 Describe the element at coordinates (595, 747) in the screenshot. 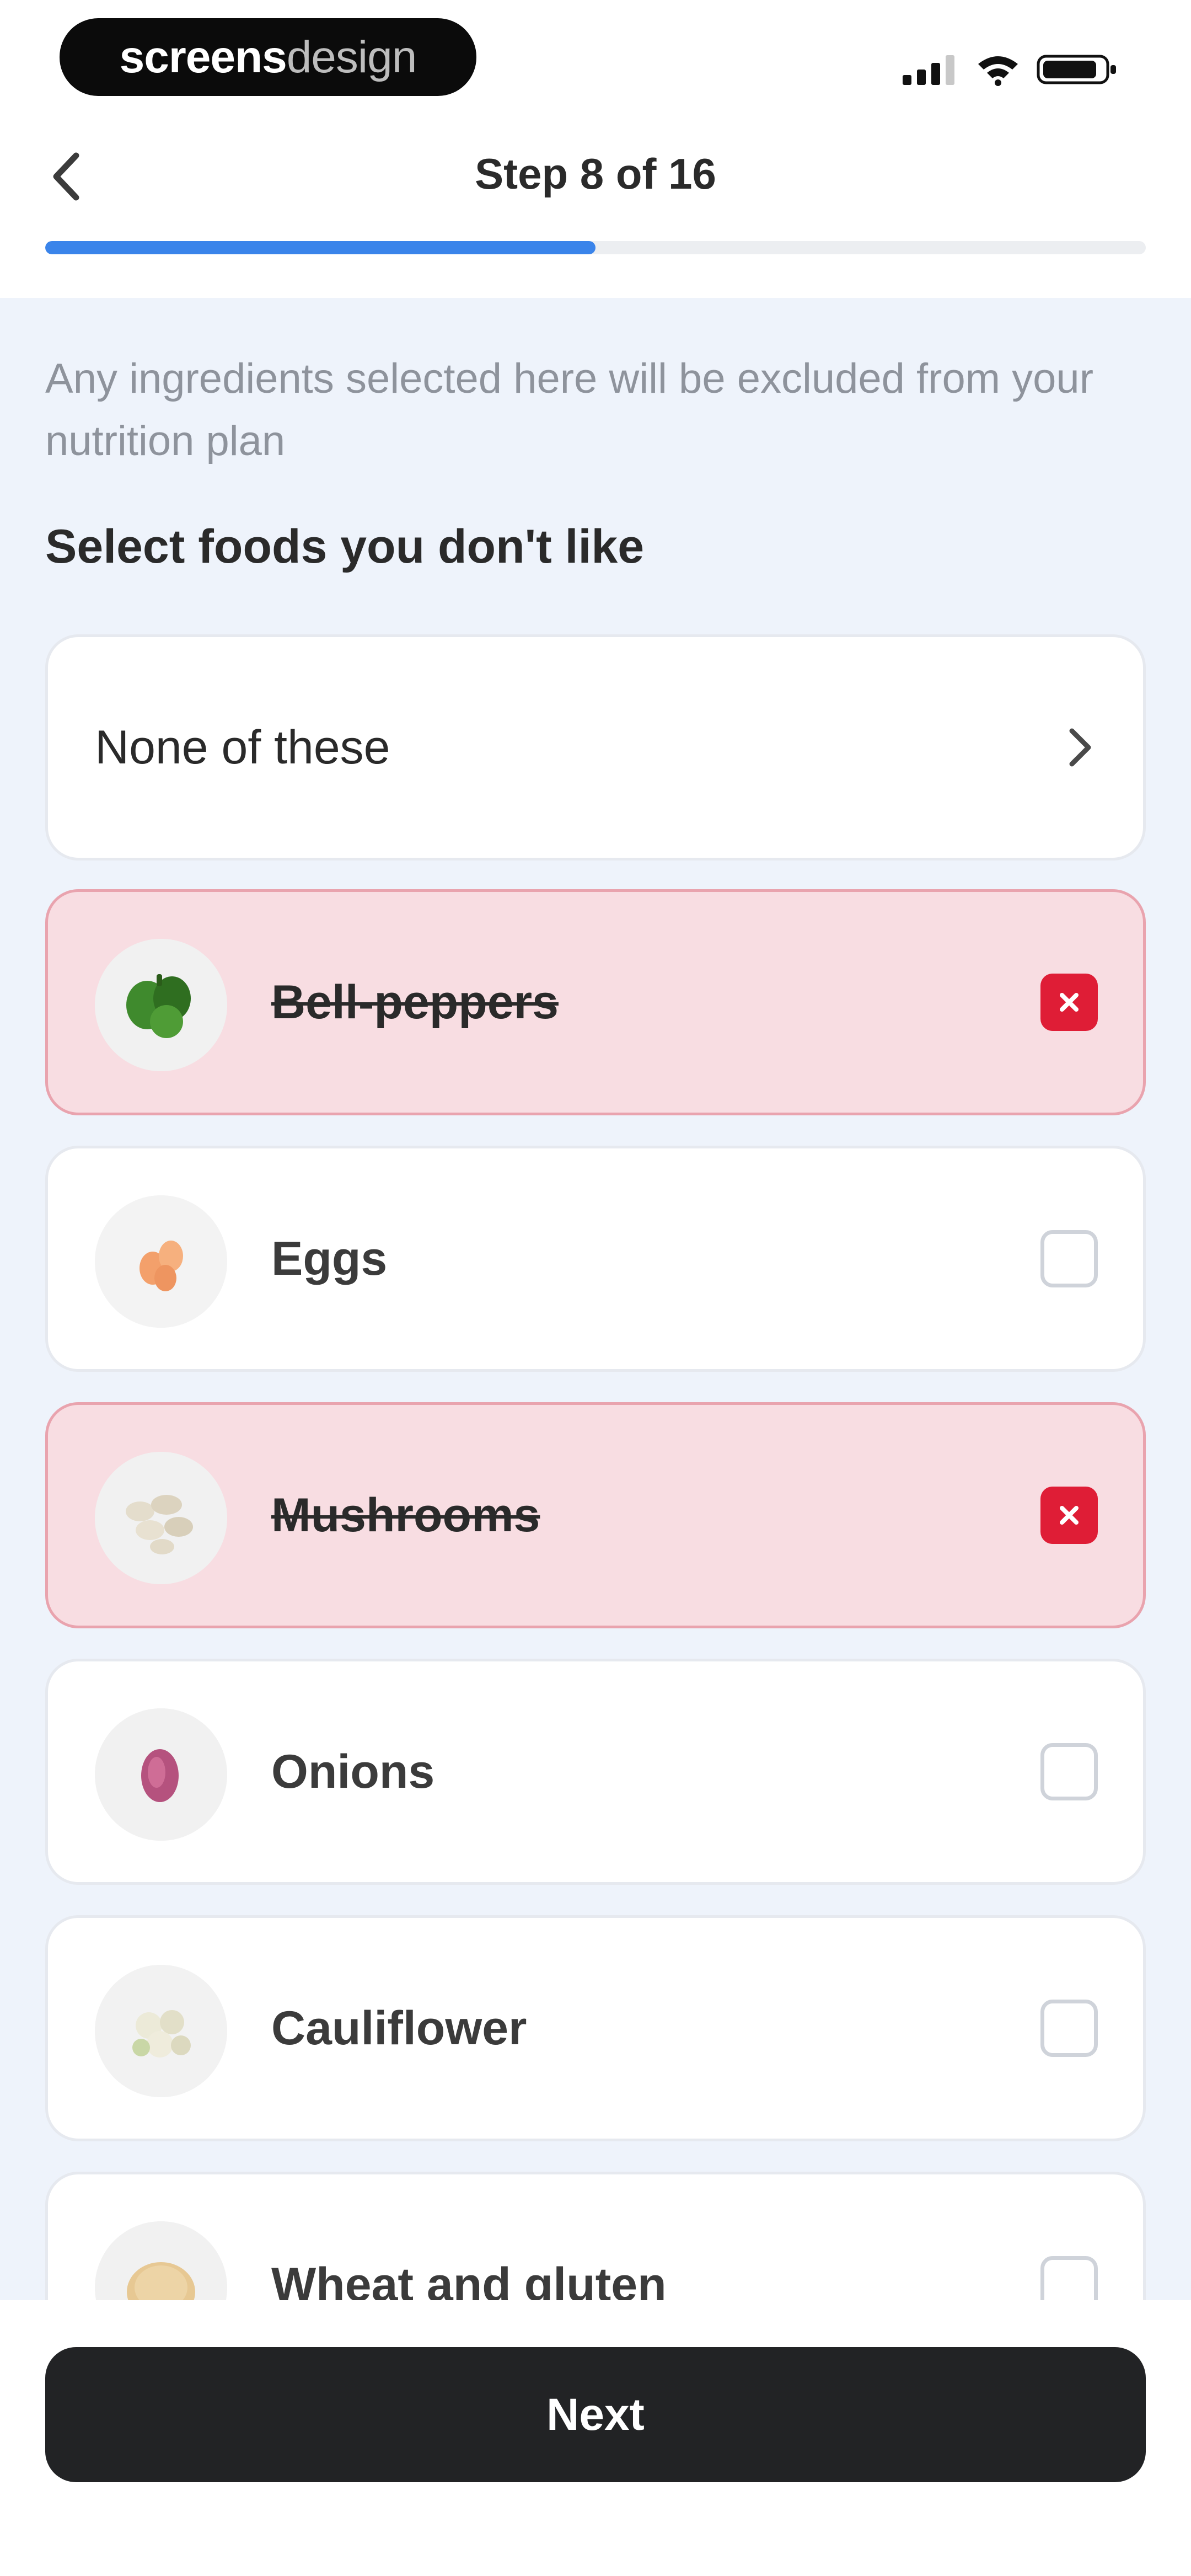

I see `none-of-these-option: None of these` at that location.